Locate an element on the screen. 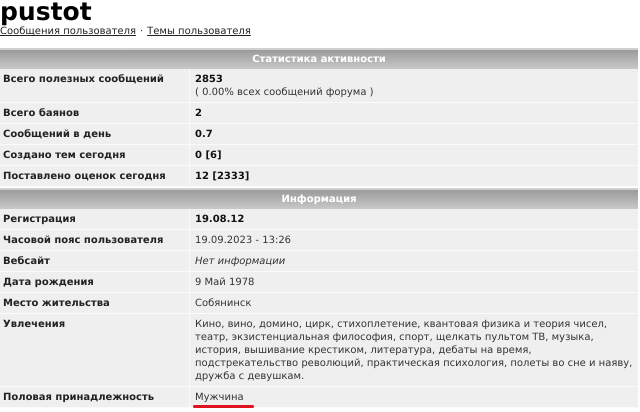  field-label: Увлечения is located at coordinates (95, 350).